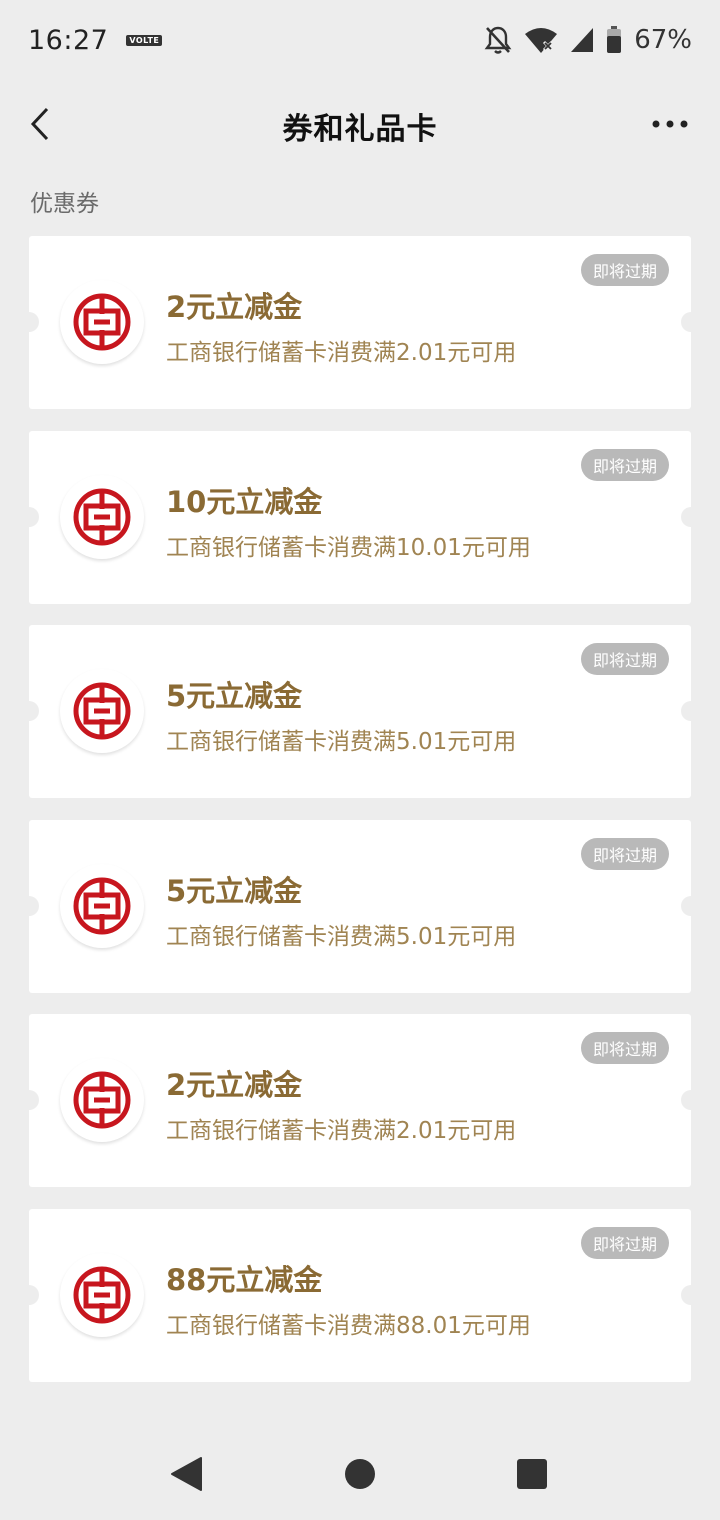 The width and height of the screenshot is (720, 1520). I want to click on triangle-back-icon, so click(186, 1474).